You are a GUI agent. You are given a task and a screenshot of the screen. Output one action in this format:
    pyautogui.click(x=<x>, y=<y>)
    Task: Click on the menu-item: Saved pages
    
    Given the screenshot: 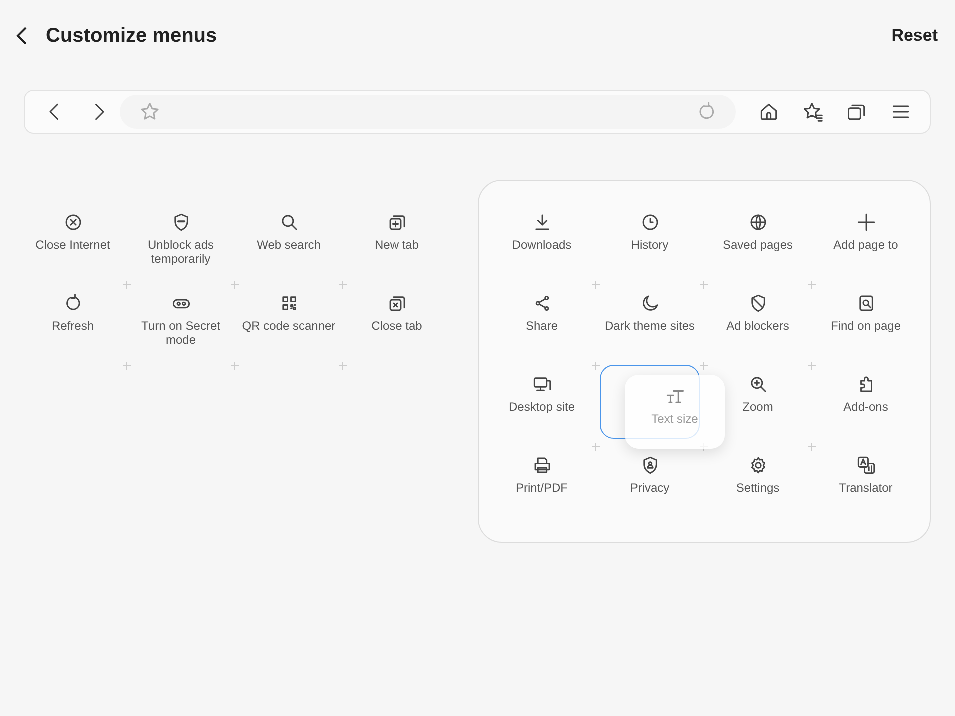 What is the action you would take?
    pyautogui.click(x=758, y=244)
    